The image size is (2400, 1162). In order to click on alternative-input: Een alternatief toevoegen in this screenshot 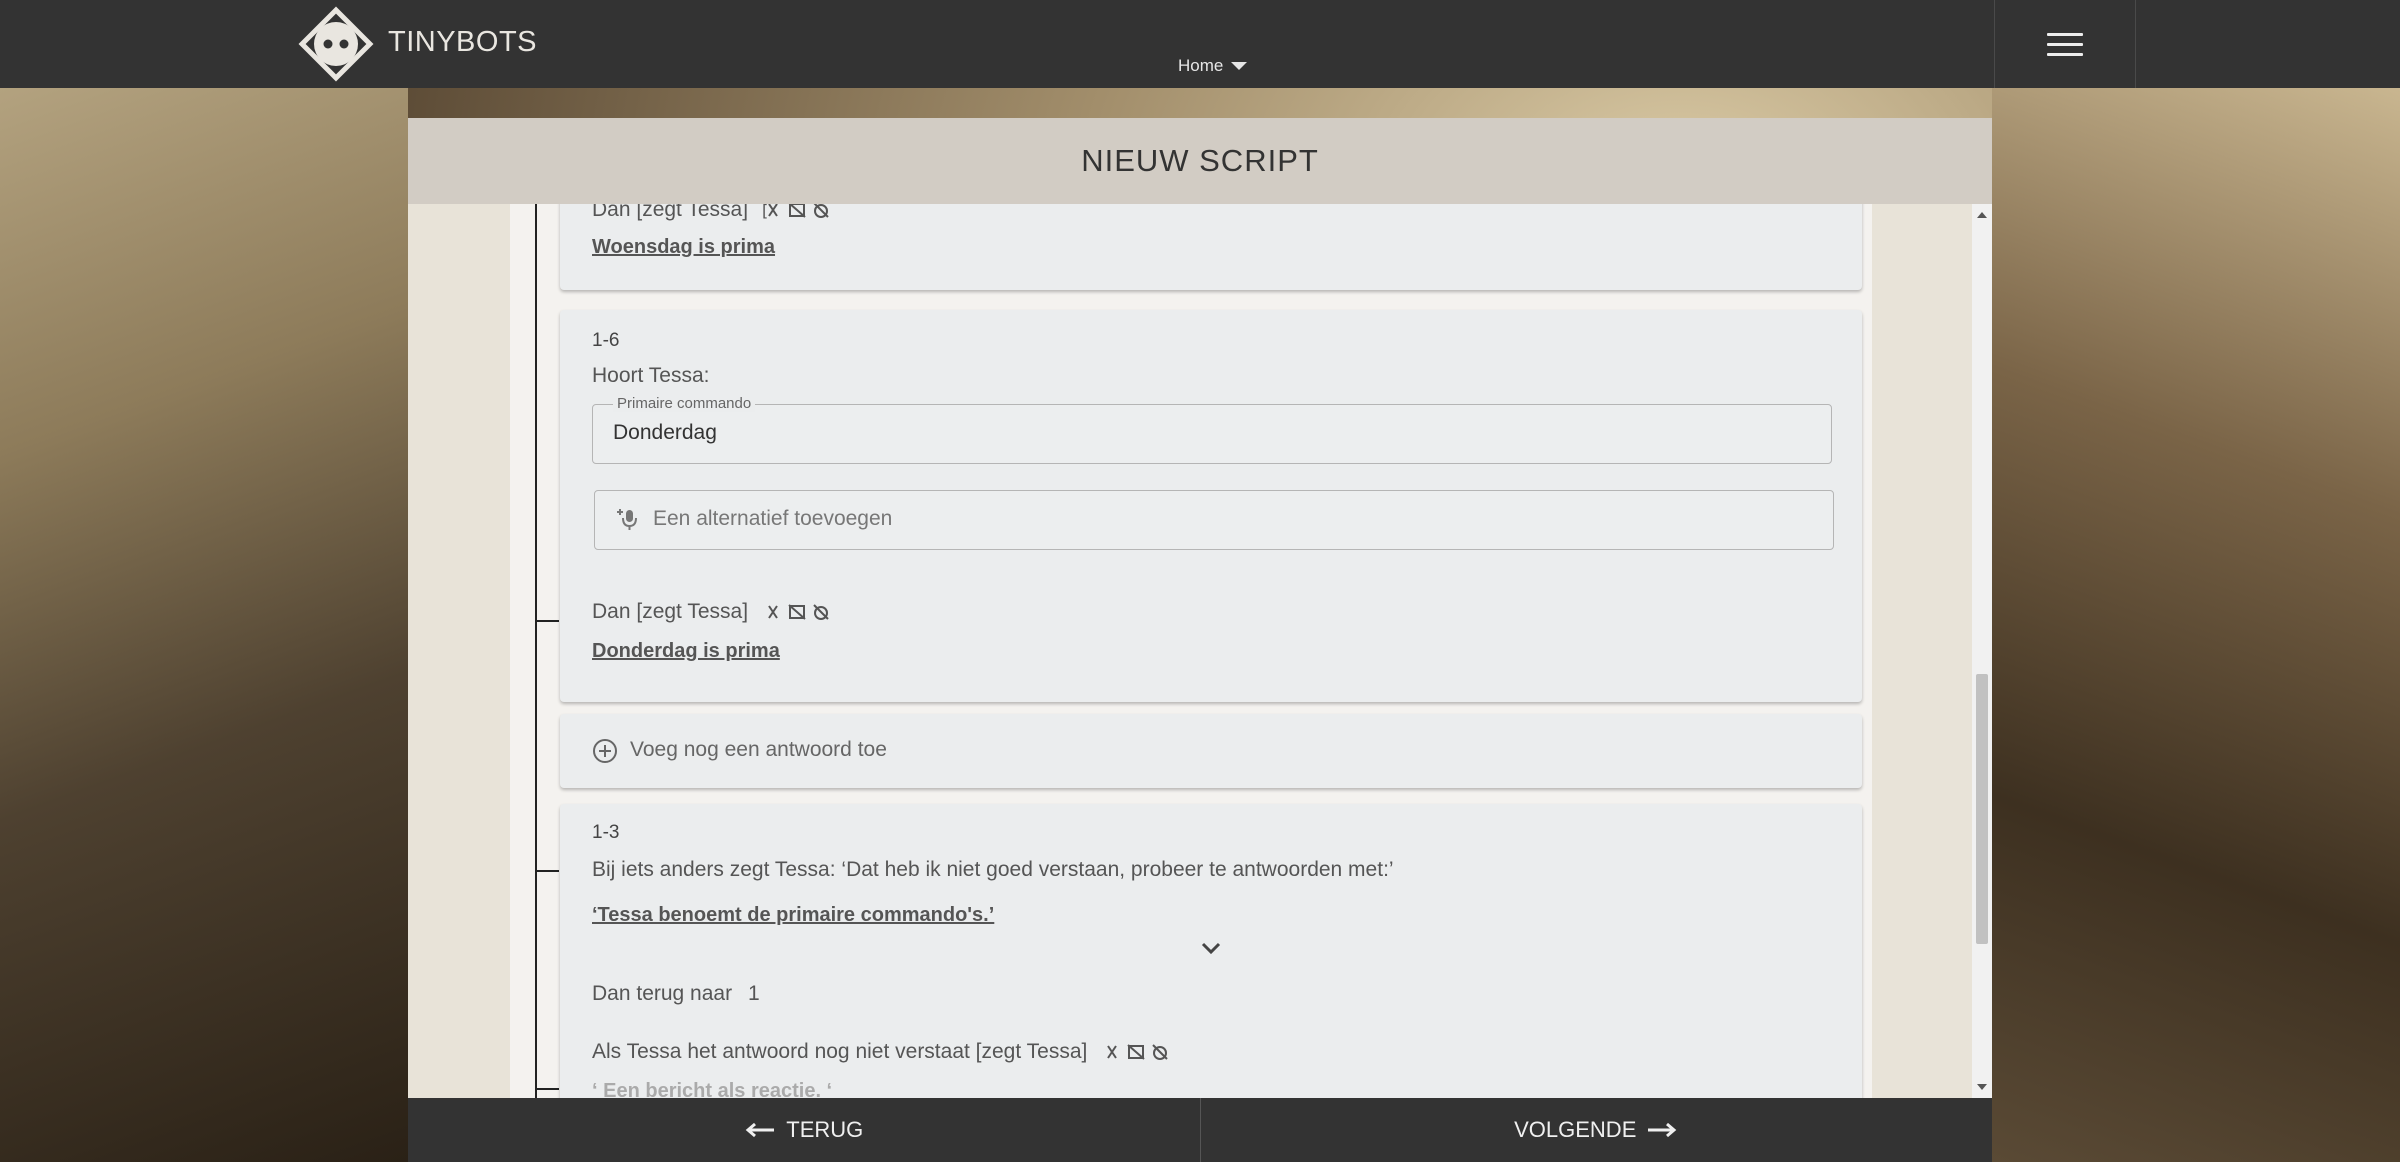, I will do `click(1214, 520)`.